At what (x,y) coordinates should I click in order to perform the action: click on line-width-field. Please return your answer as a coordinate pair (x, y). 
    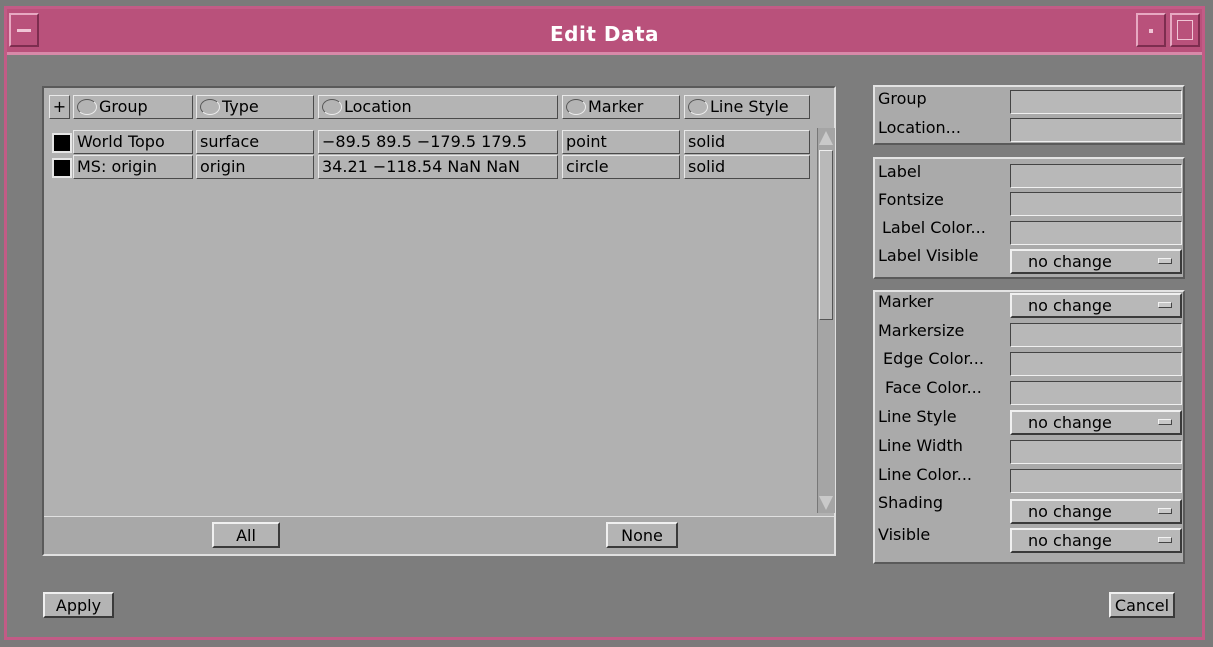
    Looking at the image, I should click on (1096, 452).